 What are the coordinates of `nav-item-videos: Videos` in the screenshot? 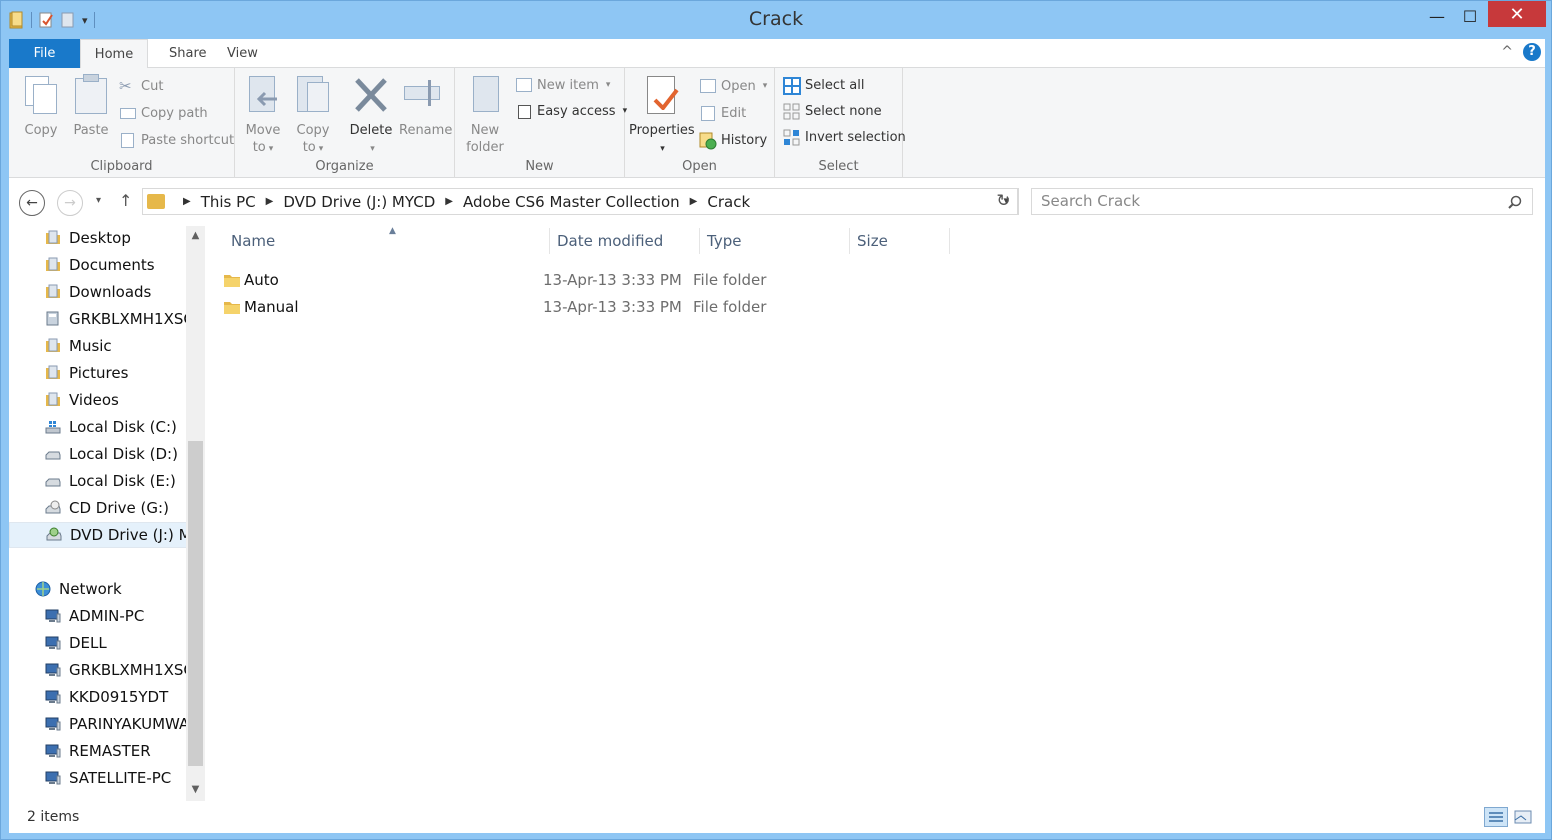 It's located at (98, 400).